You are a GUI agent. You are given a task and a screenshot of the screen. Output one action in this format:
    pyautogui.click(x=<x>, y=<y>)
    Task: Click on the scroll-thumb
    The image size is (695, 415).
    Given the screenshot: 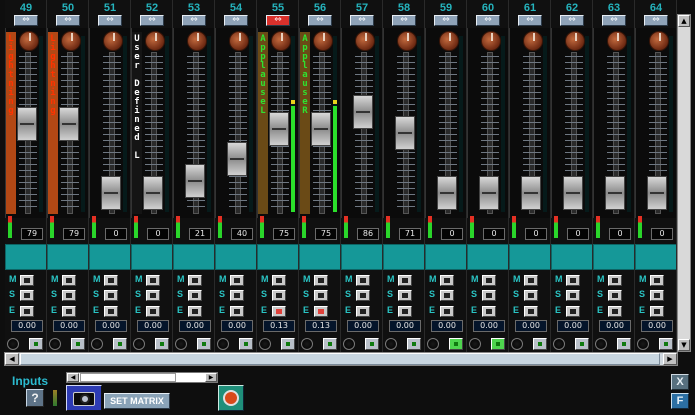 What is the action you would take?
    pyautogui.click(x=340, y=359)
    